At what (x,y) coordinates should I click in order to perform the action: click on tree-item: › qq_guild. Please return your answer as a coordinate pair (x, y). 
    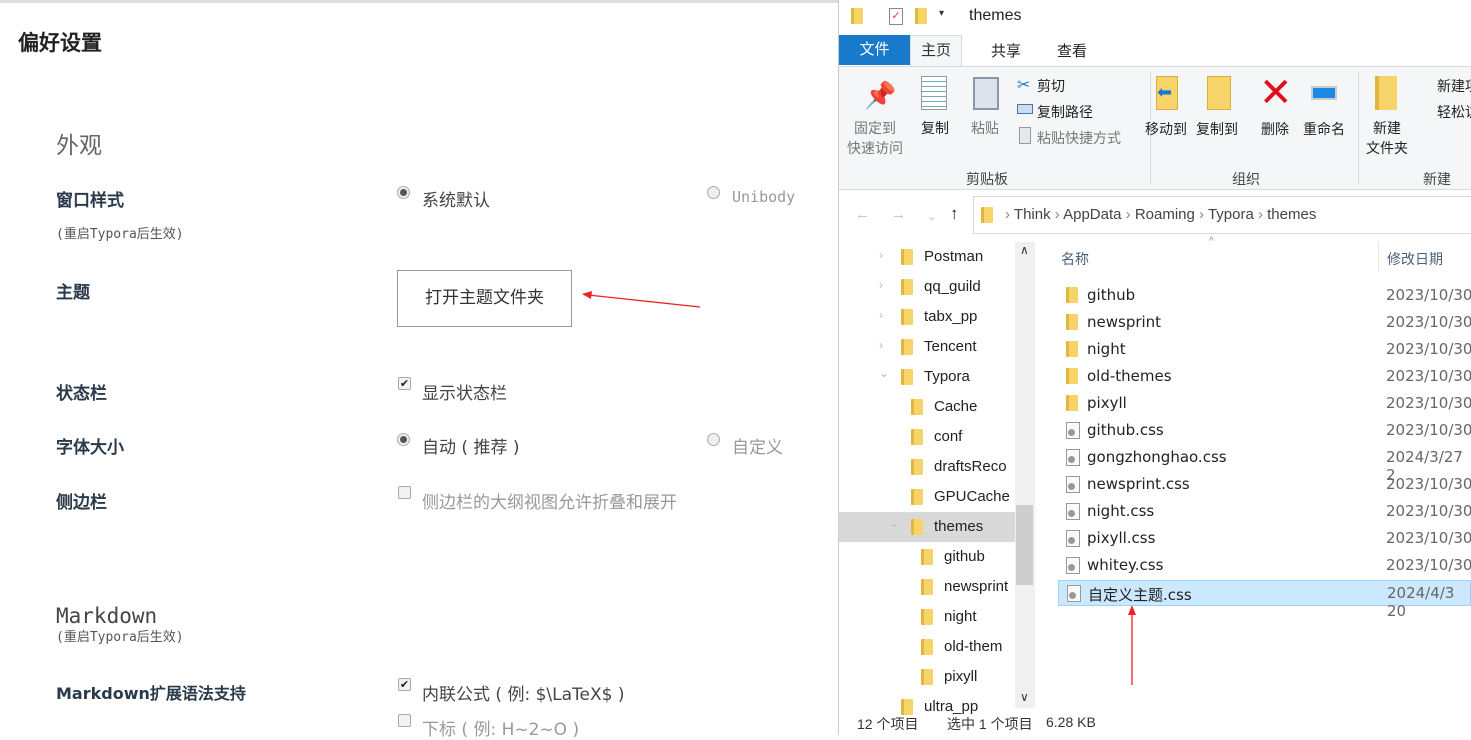
    Looking at the image, I should click on (927, 287).